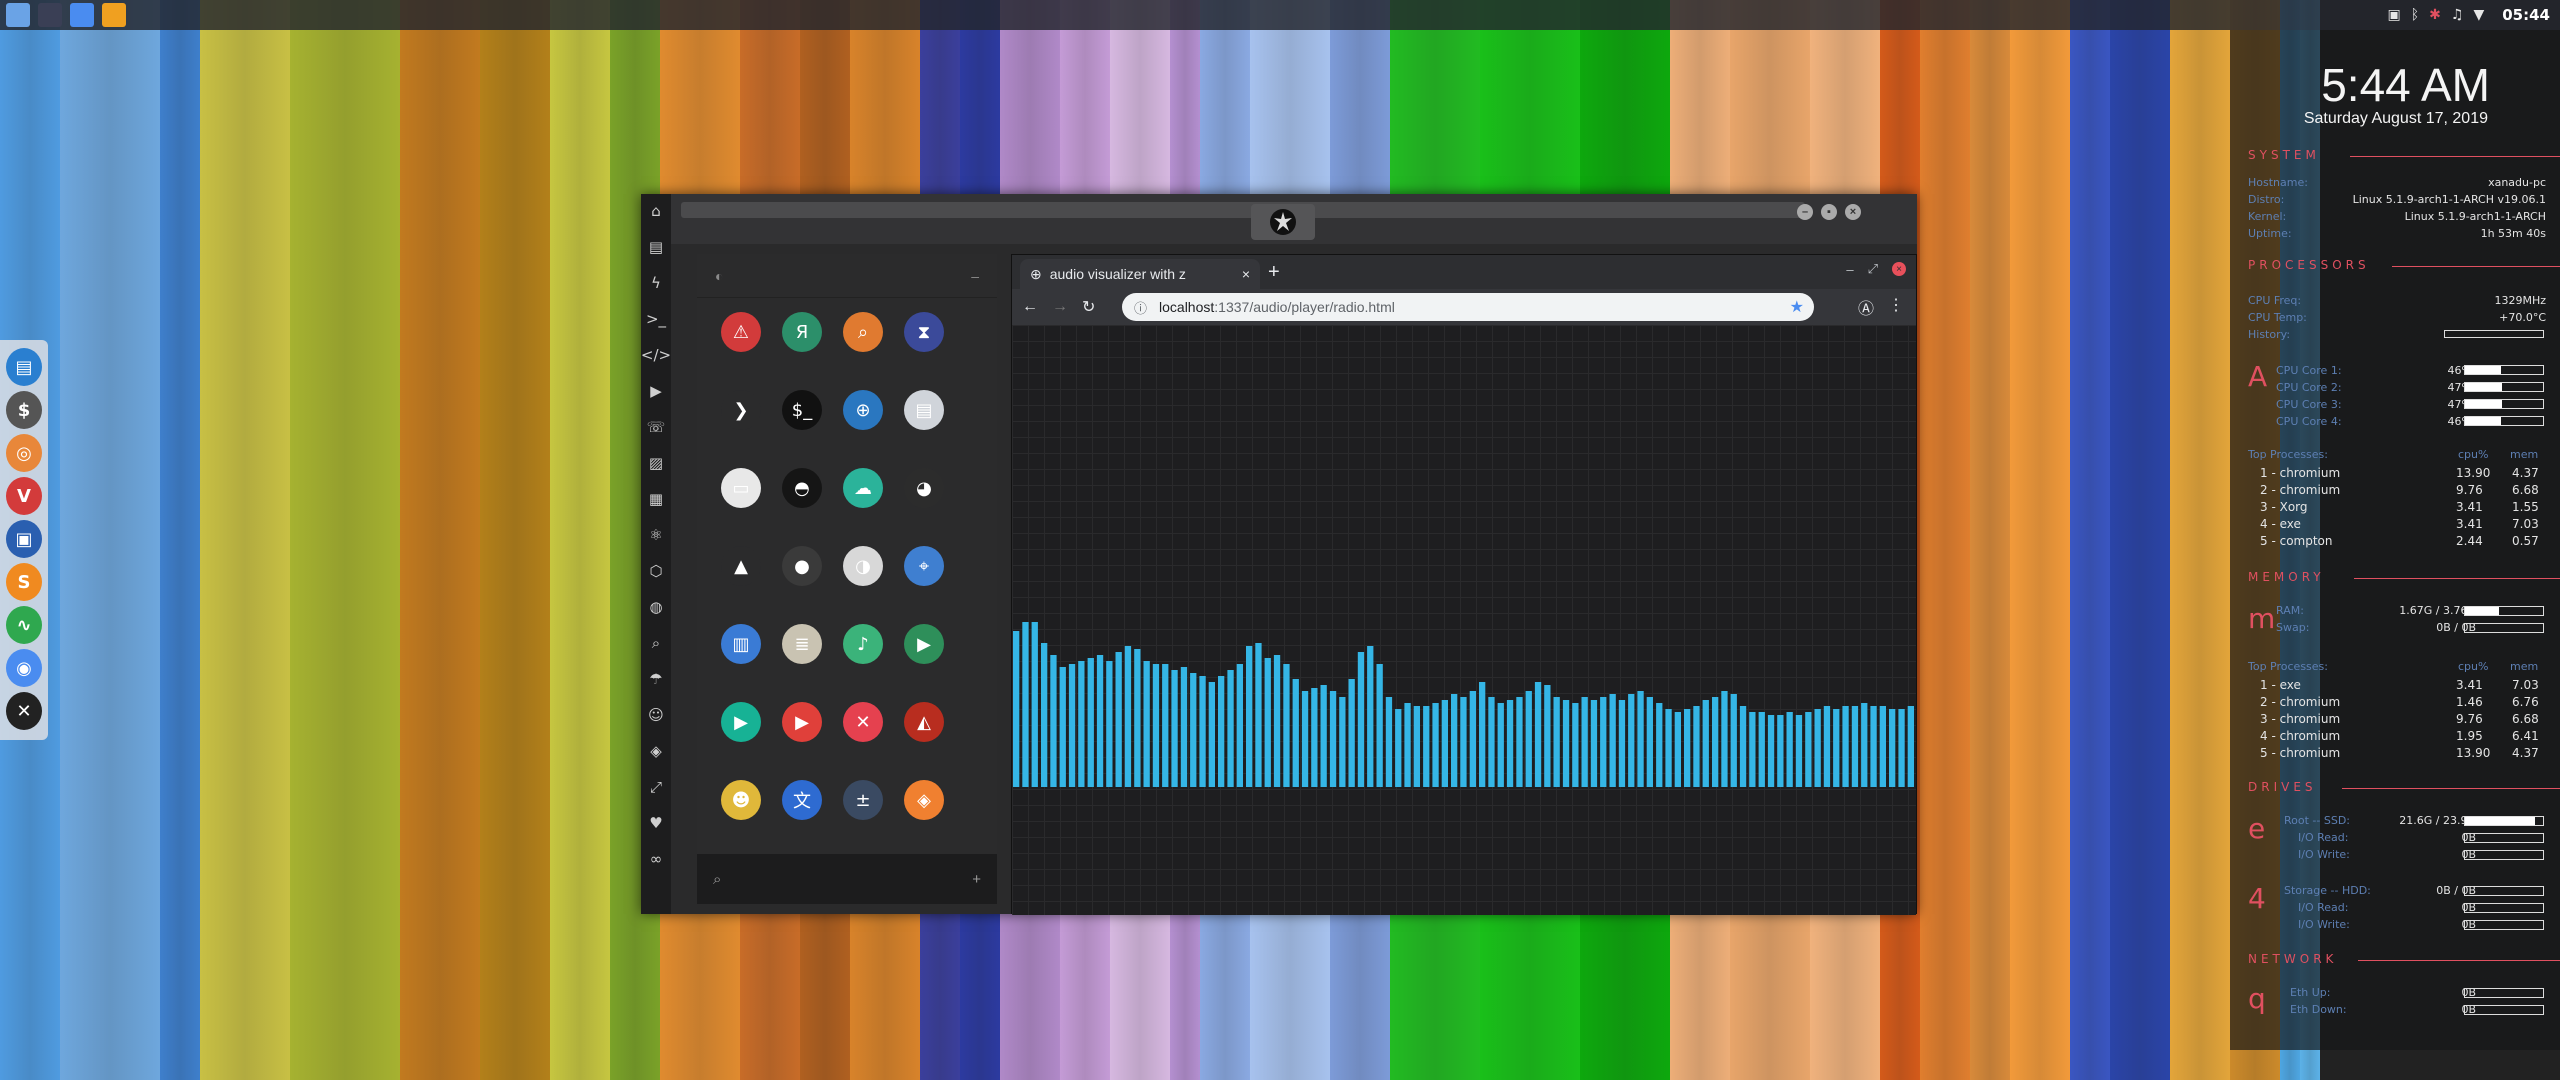 Image resolution: width=2560 pixels, height=1080 pixels. What do you see at coordinates (863, 410) in the screenshot?
I see `globe-app-icon: ⊕` at bounding box center [863, 410].